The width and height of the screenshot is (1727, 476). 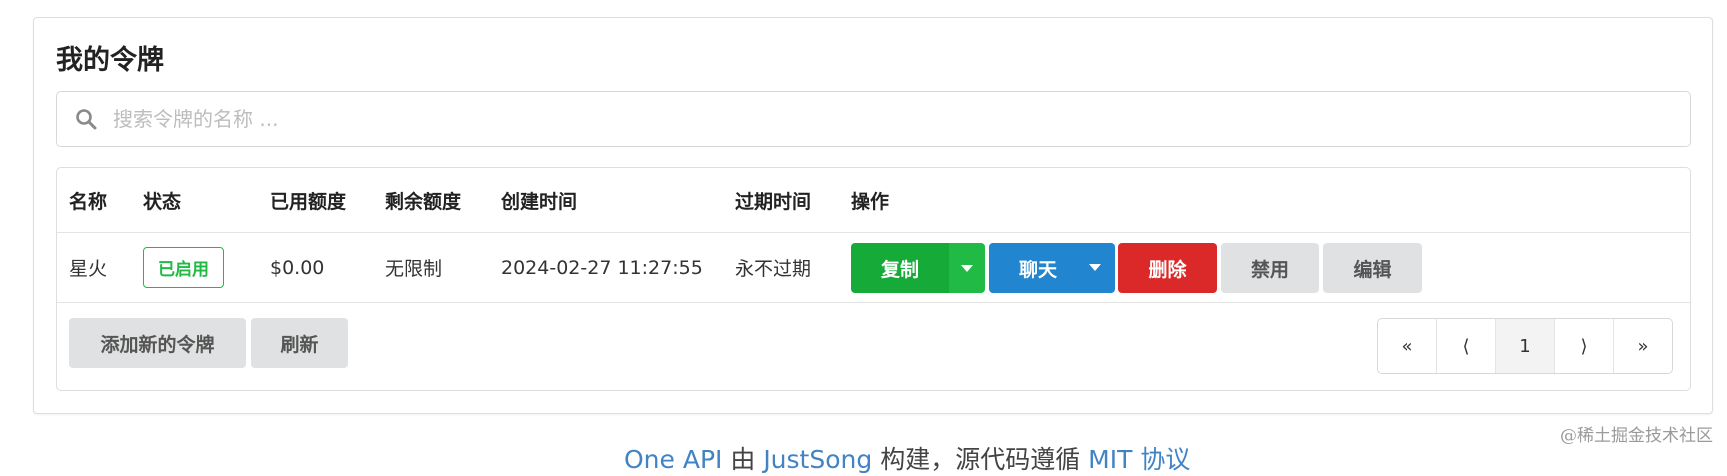 I want to click on token-used-quota: $0.00, so click(x=297, y=267).